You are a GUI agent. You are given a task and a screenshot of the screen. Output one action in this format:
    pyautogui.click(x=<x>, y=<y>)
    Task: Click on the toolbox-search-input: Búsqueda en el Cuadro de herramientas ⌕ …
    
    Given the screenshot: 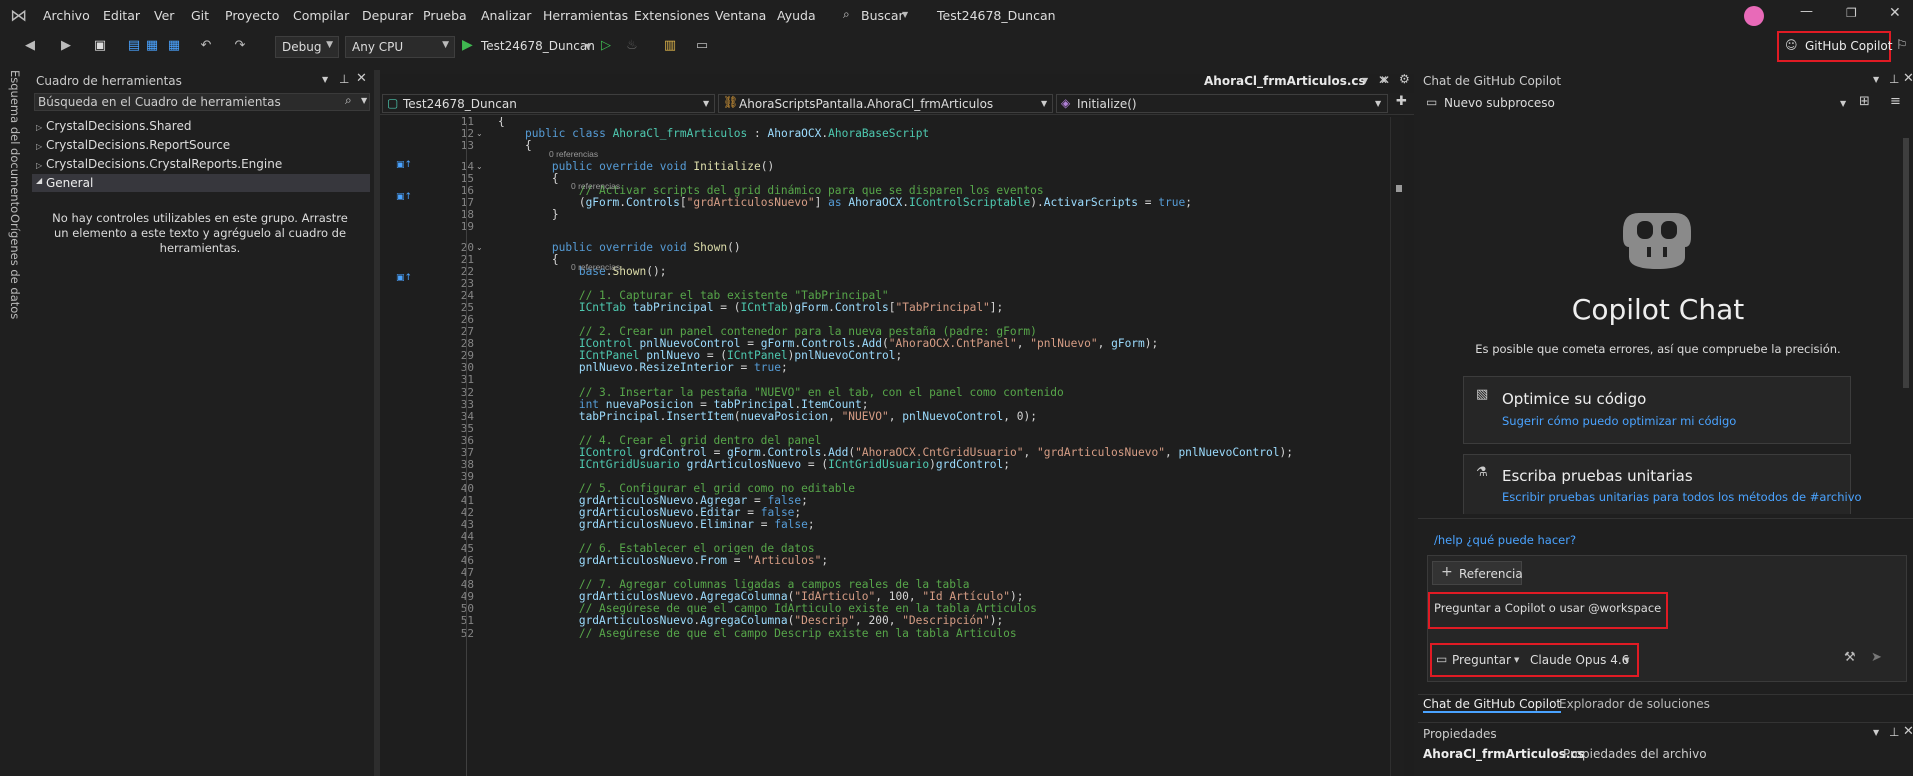 What is the action you would take?
    pyautogui.click(x=202, y=102)
    